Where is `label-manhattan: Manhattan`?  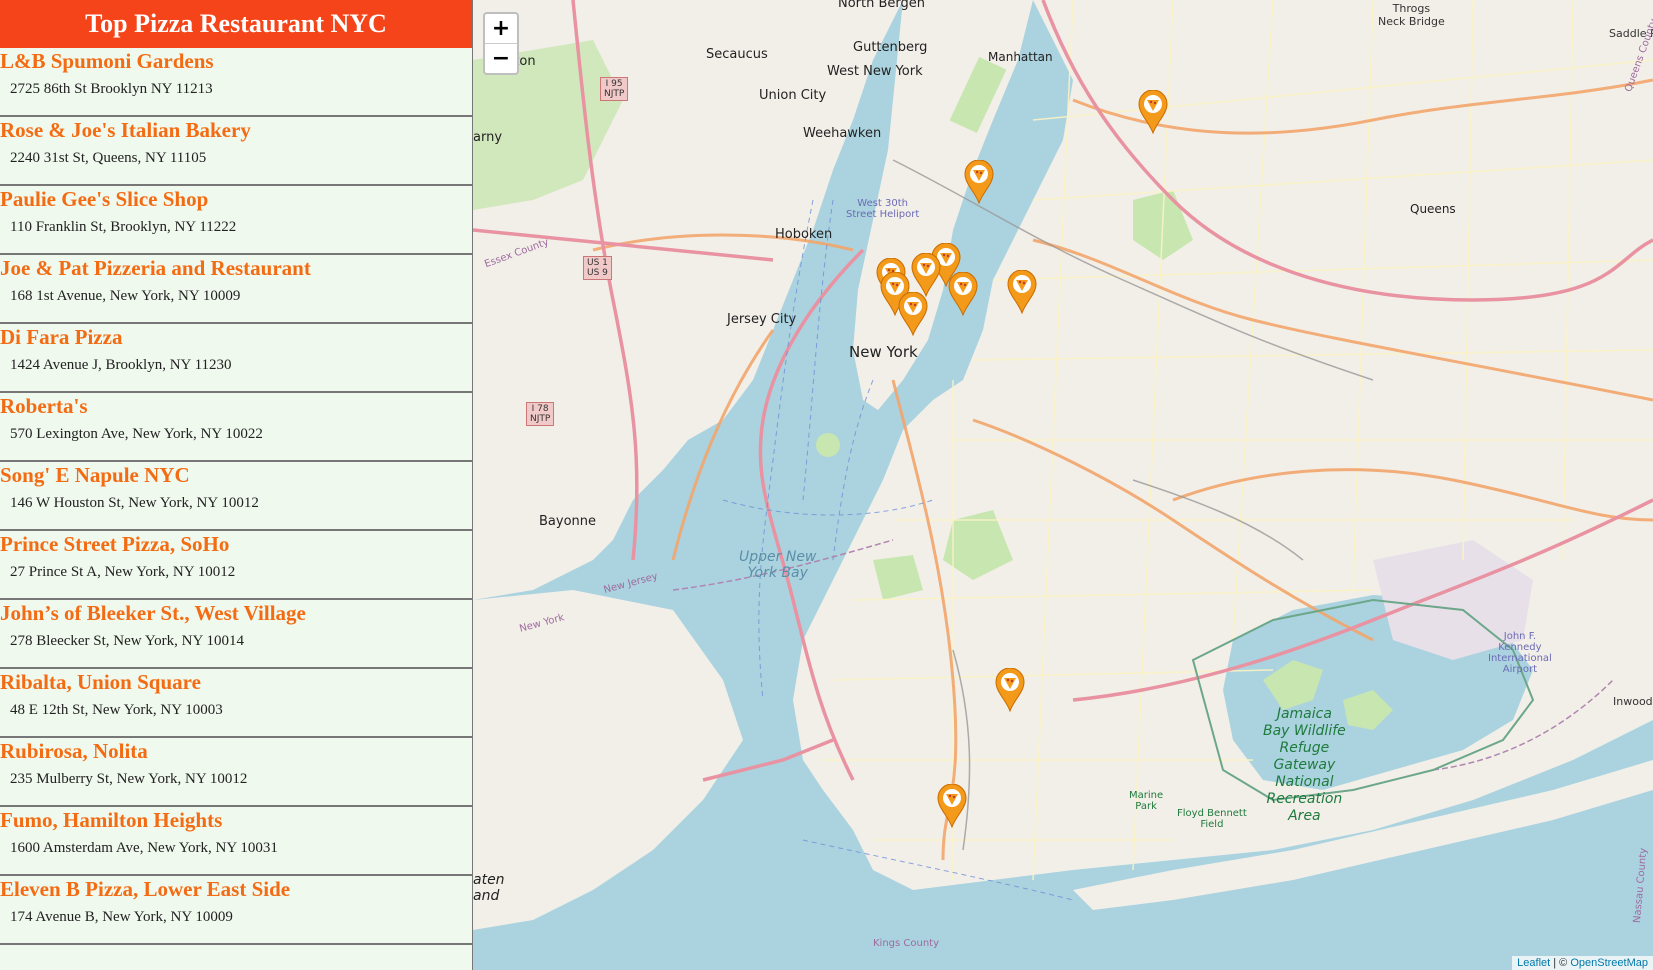
label-manhattan: Manhattan is located at coordinates (1020, 57).